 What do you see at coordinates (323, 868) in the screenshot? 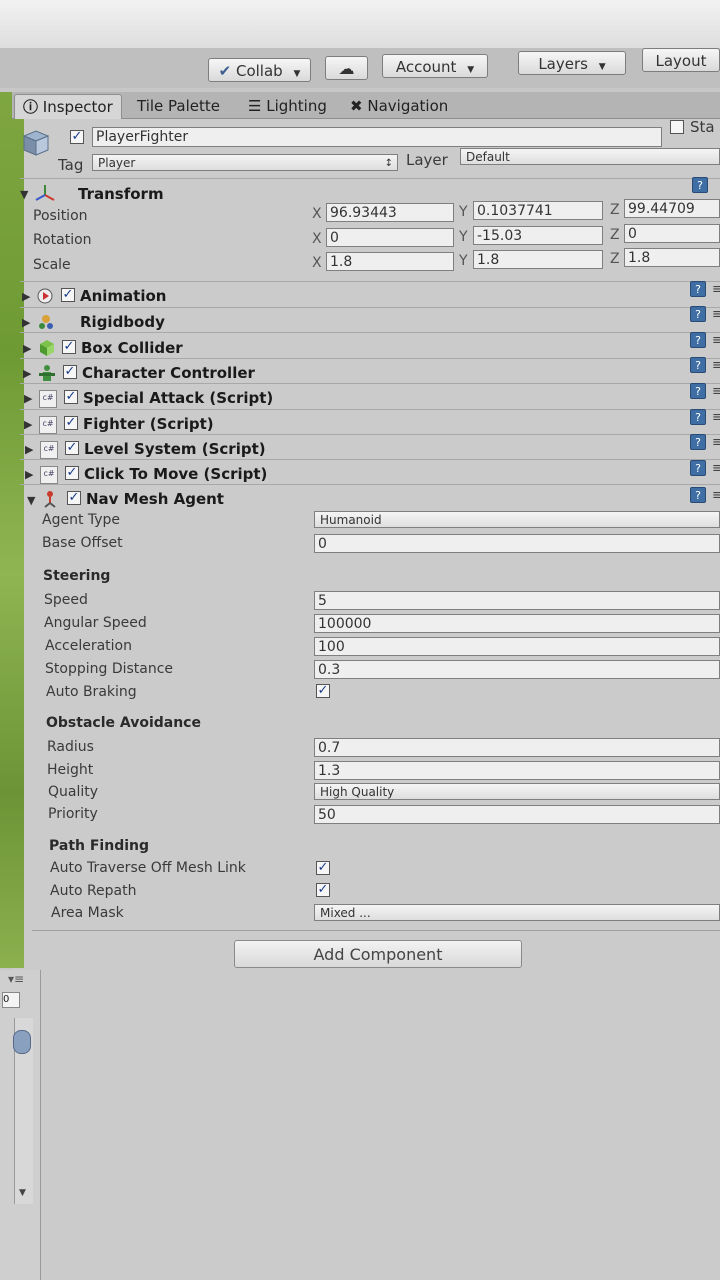
I see `auto-traverse-checkbox: ✓` at bounding box center [323, 868].